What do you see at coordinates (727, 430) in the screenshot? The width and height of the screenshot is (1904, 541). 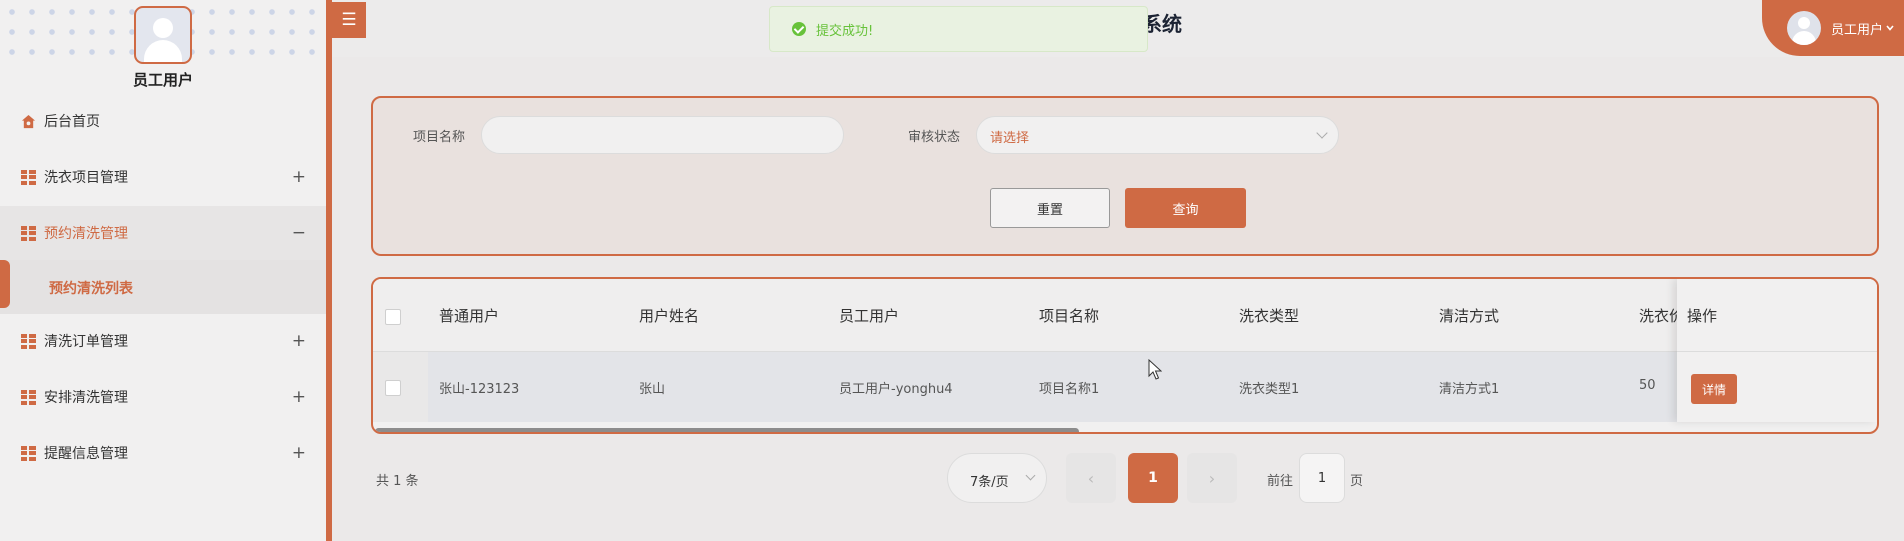 I see `scrollbar-thumb` at bounding box center [727, 430].